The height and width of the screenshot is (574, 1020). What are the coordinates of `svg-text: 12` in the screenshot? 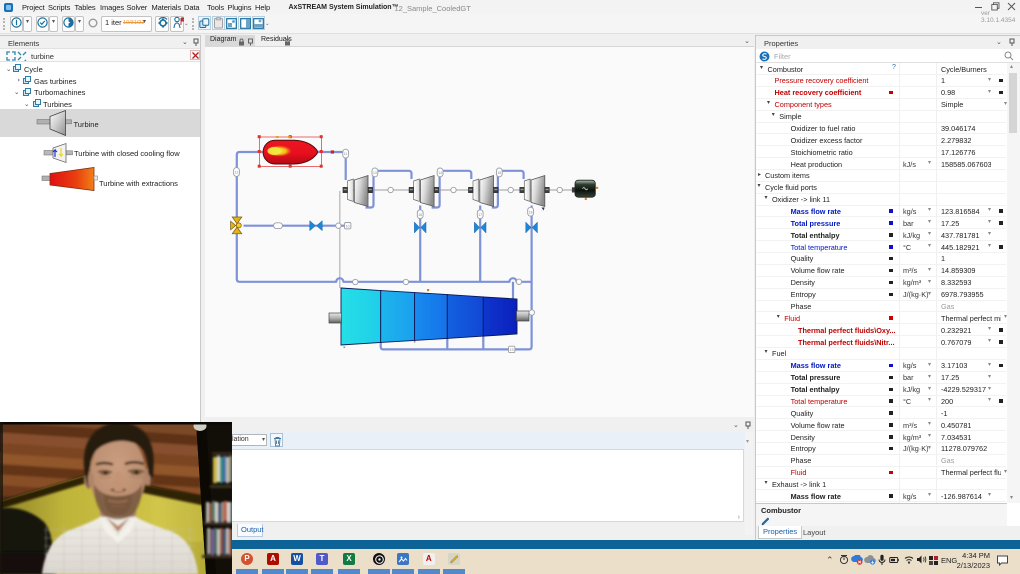 It's located at (237, 173).